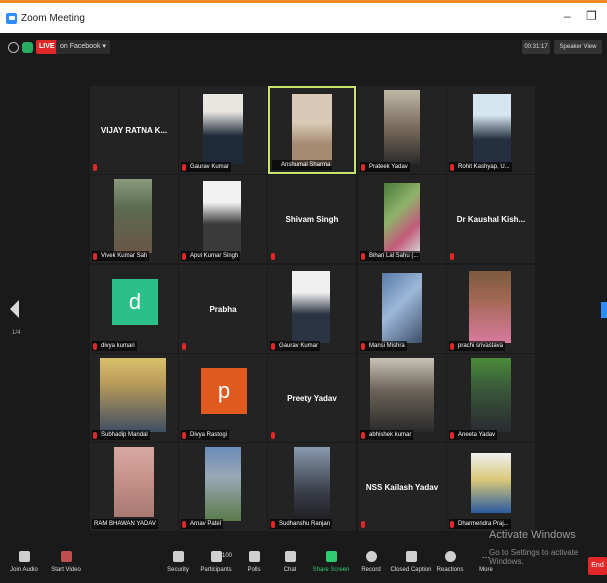 Image resolution: width=607 pixels, height=583 pixels. I want to click on live-badge: LIVE, so click(47, 47).